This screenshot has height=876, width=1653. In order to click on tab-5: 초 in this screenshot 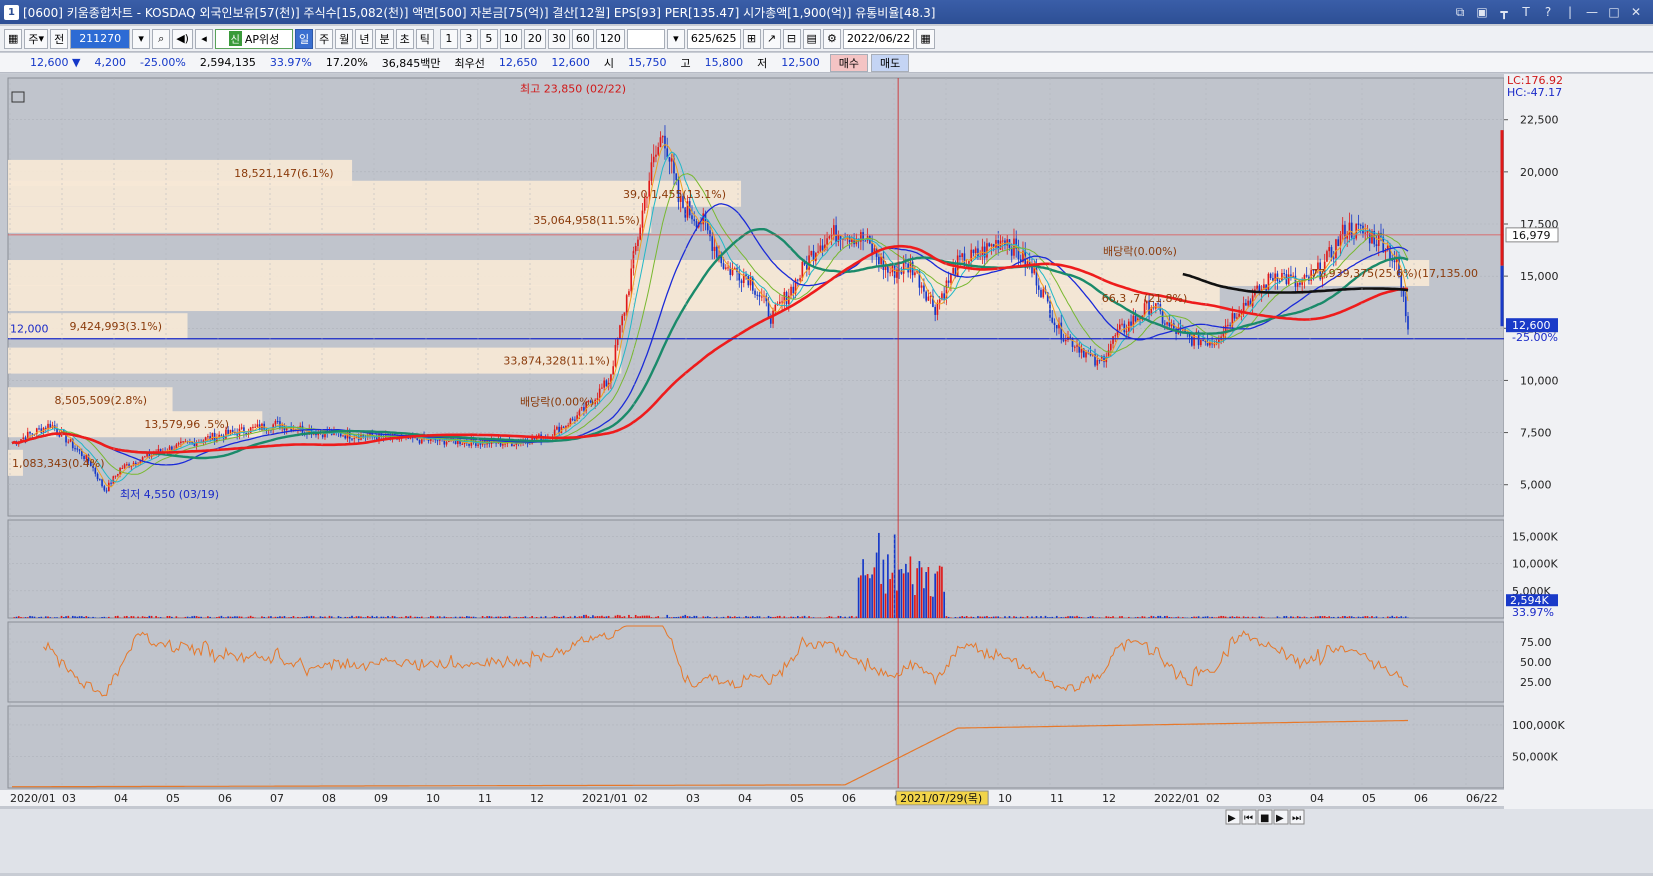, I will do `click(405, 39)`.